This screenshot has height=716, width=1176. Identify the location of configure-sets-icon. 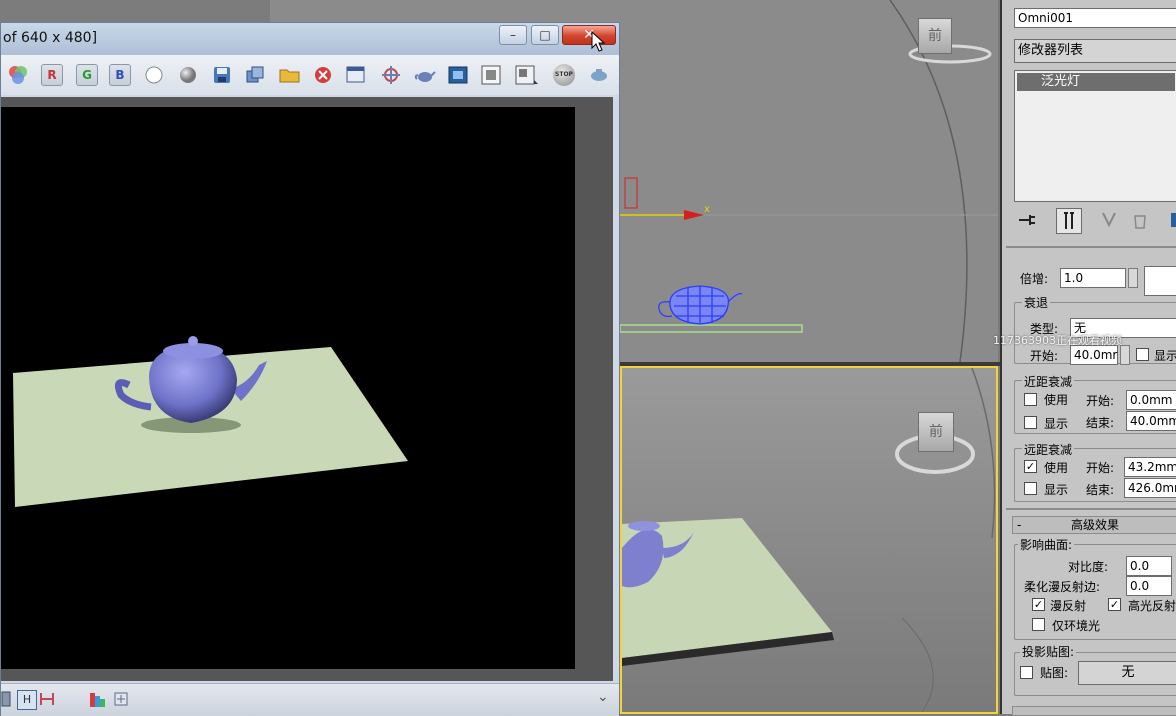
(1173, 220).